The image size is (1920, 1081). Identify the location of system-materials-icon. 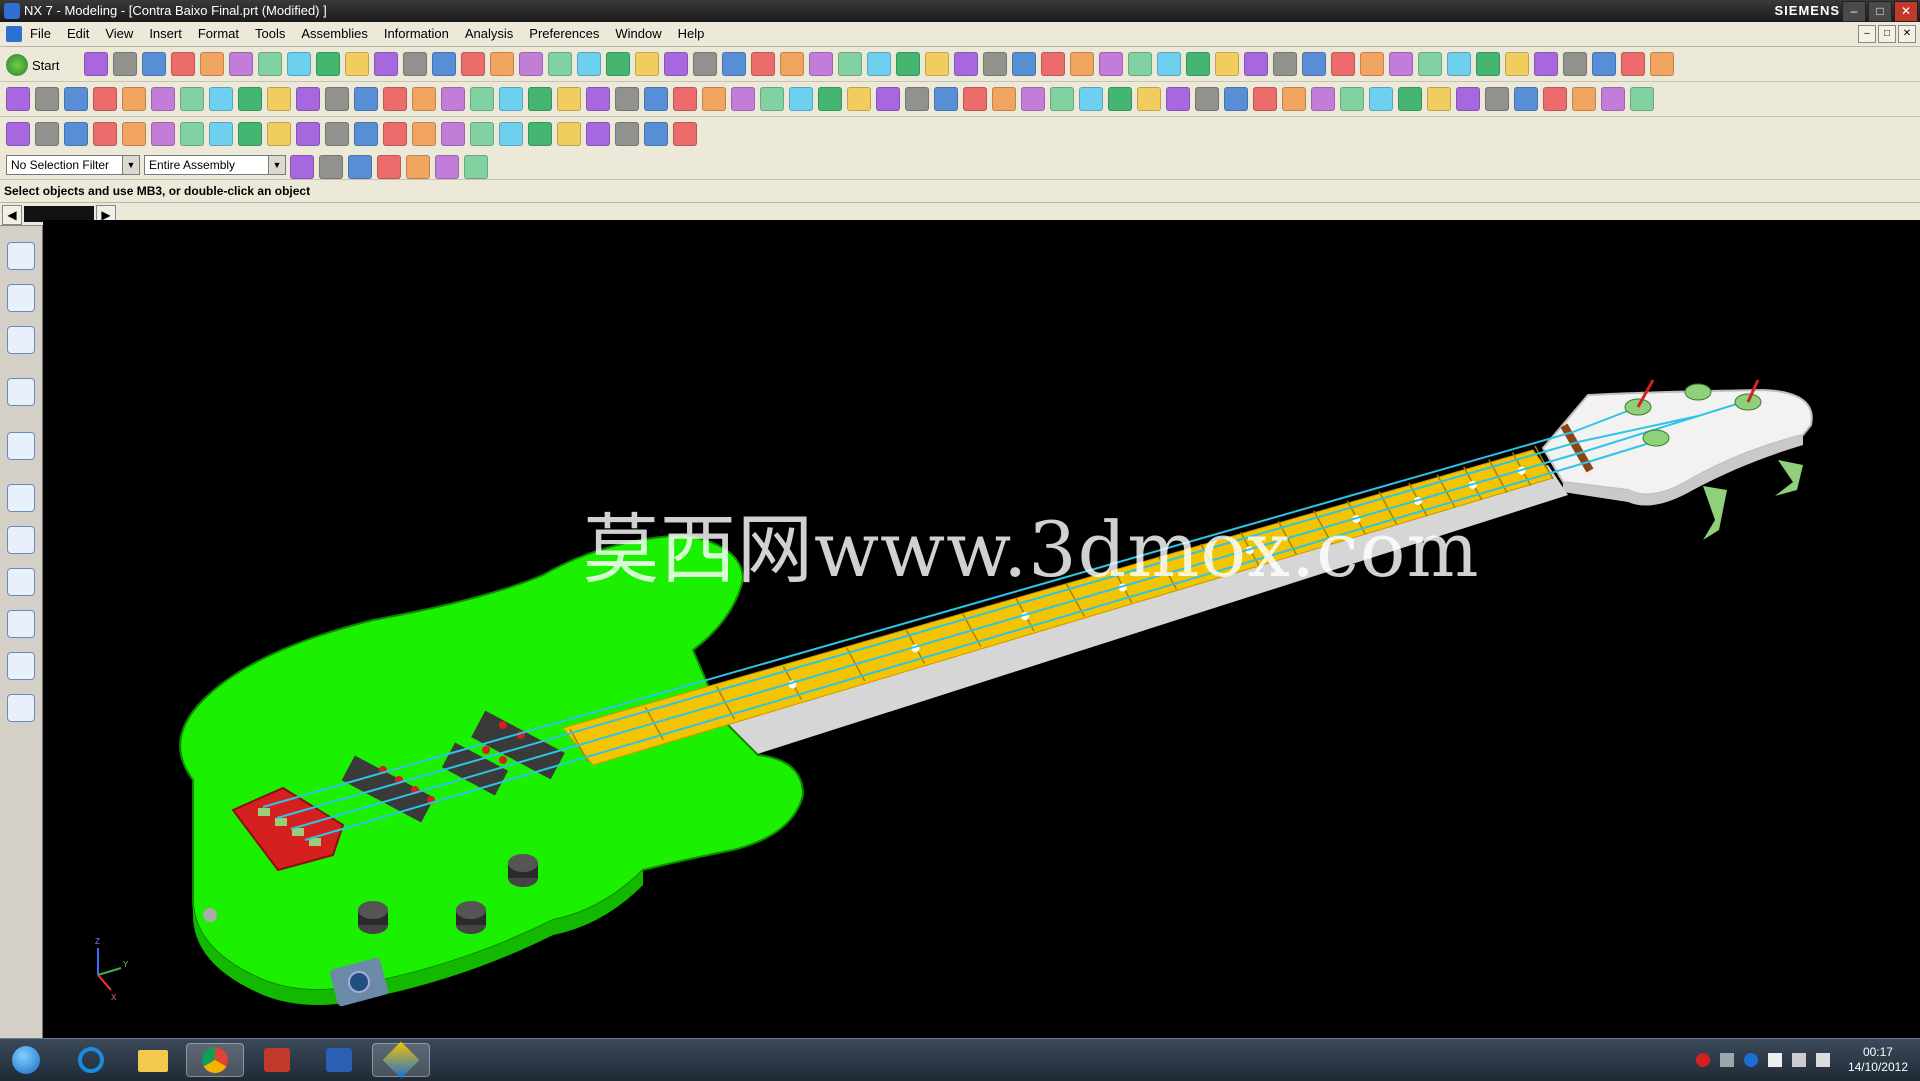
(21, 708).